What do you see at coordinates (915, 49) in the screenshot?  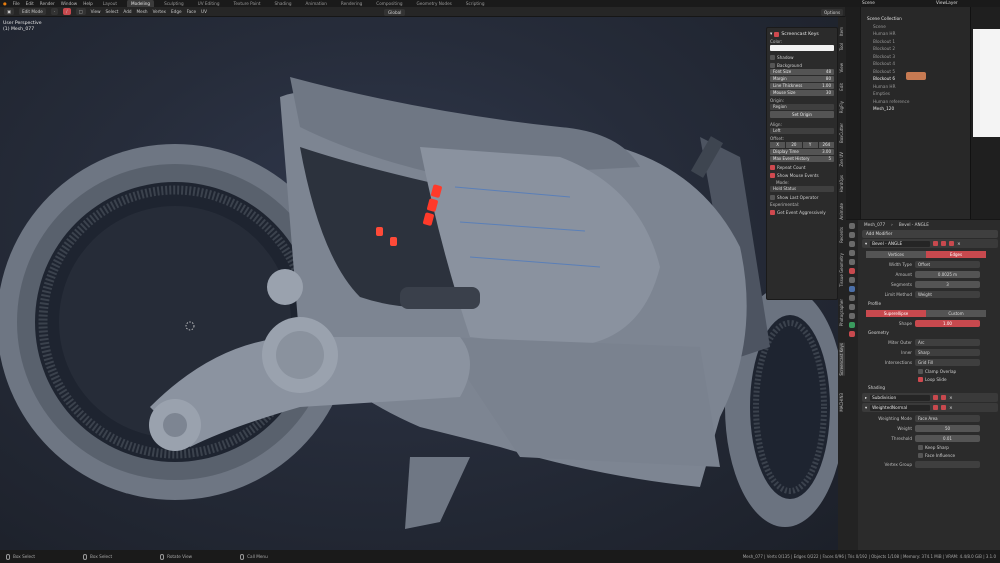 I see `outliner-item: Blockout 2` at bounding box center [915, 49].